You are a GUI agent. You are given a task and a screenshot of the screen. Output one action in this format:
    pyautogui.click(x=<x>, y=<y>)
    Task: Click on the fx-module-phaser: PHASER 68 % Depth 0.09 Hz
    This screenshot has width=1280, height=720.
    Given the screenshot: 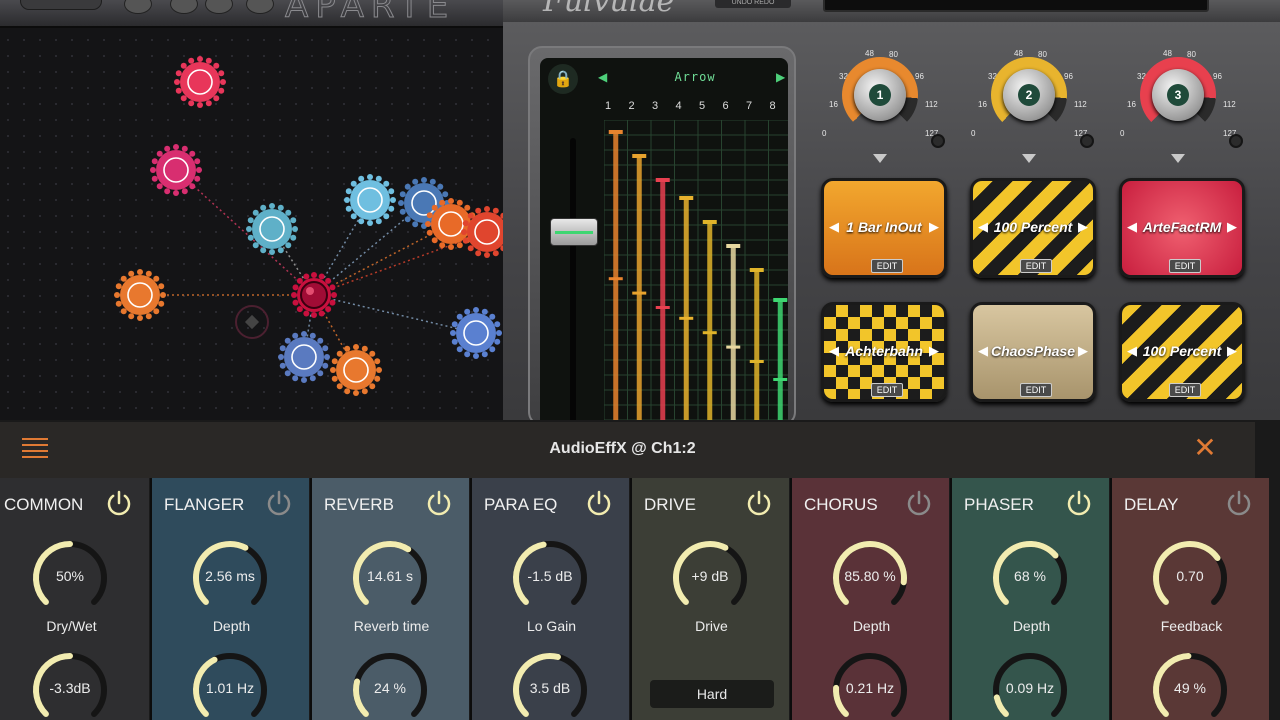 What is the action you would take?
    pyautogui.click(x=1029, y=599)
    